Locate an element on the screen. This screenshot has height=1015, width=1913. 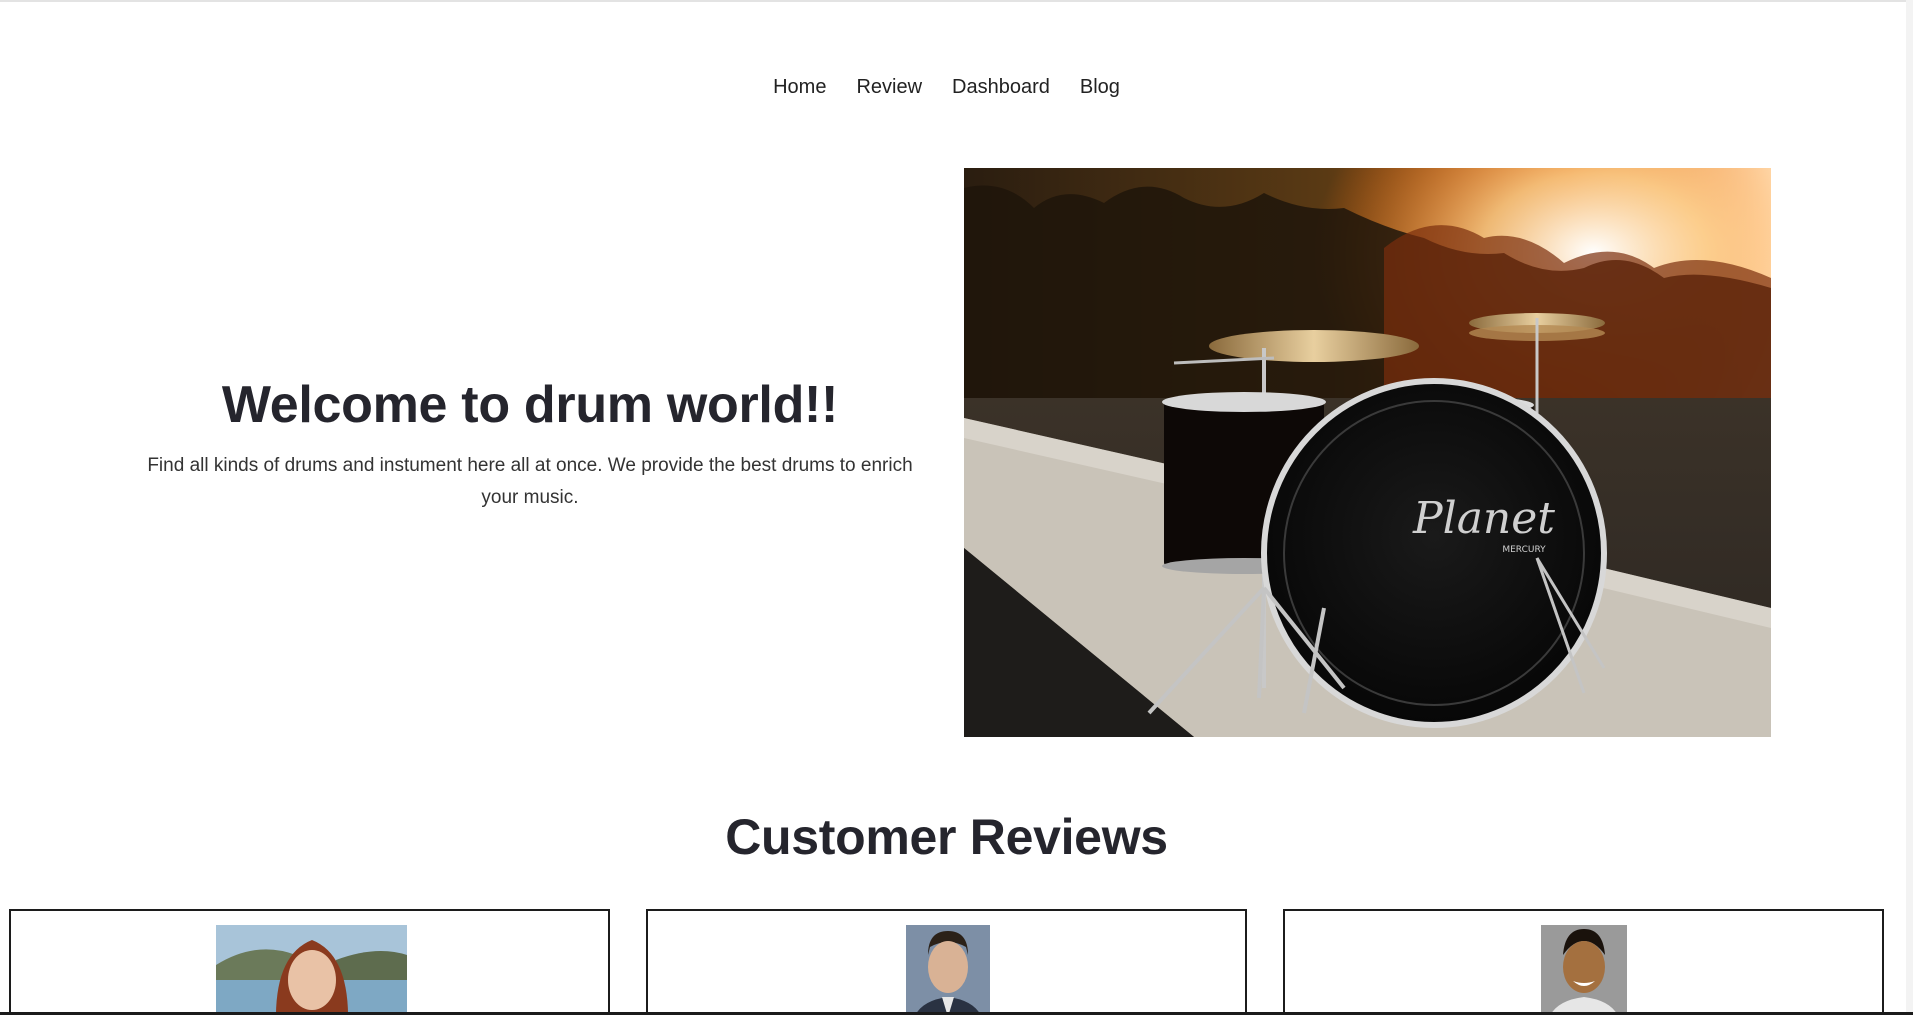
bass-drum-model: MERCURY is located at coordinates (1524, 550).